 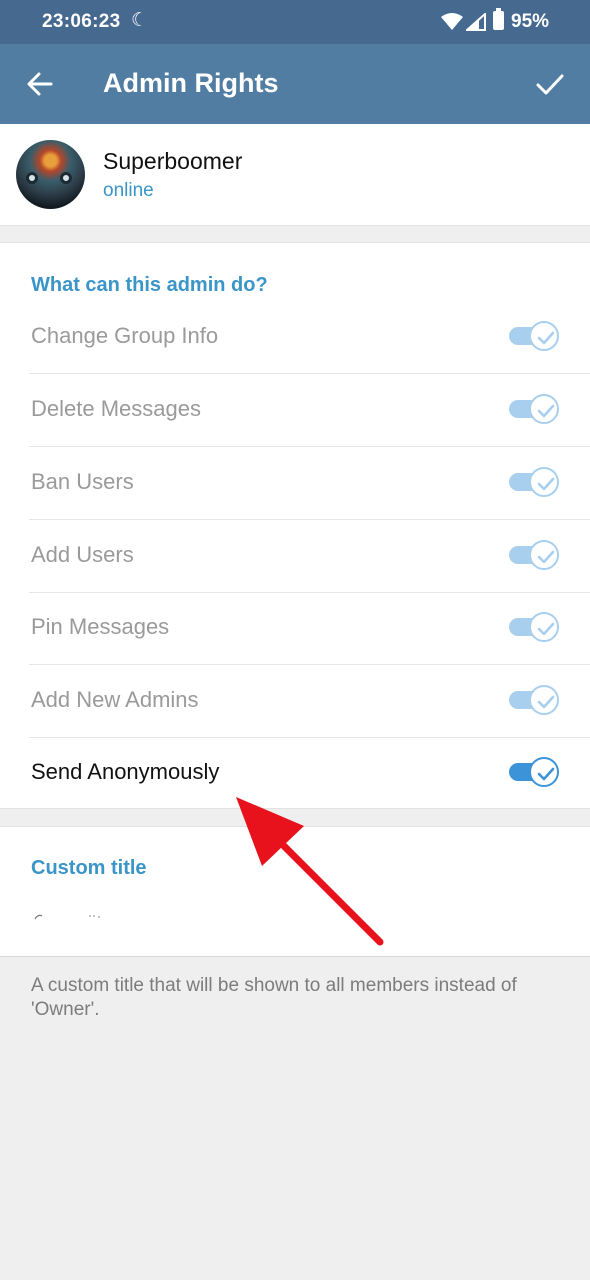 What do you see at coordinates (67, 917) in the screenshot?
I see `text-cursor-icon` at bounding box center [67, 917].